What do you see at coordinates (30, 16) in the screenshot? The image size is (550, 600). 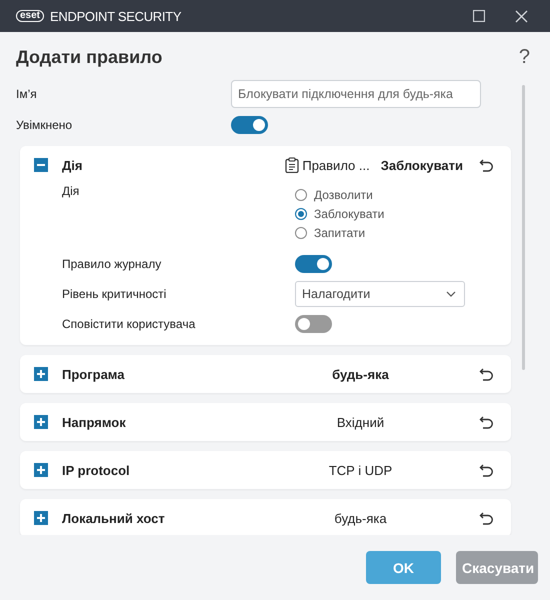 I see `brand-logo: eset` at bounding box center [30, 16].